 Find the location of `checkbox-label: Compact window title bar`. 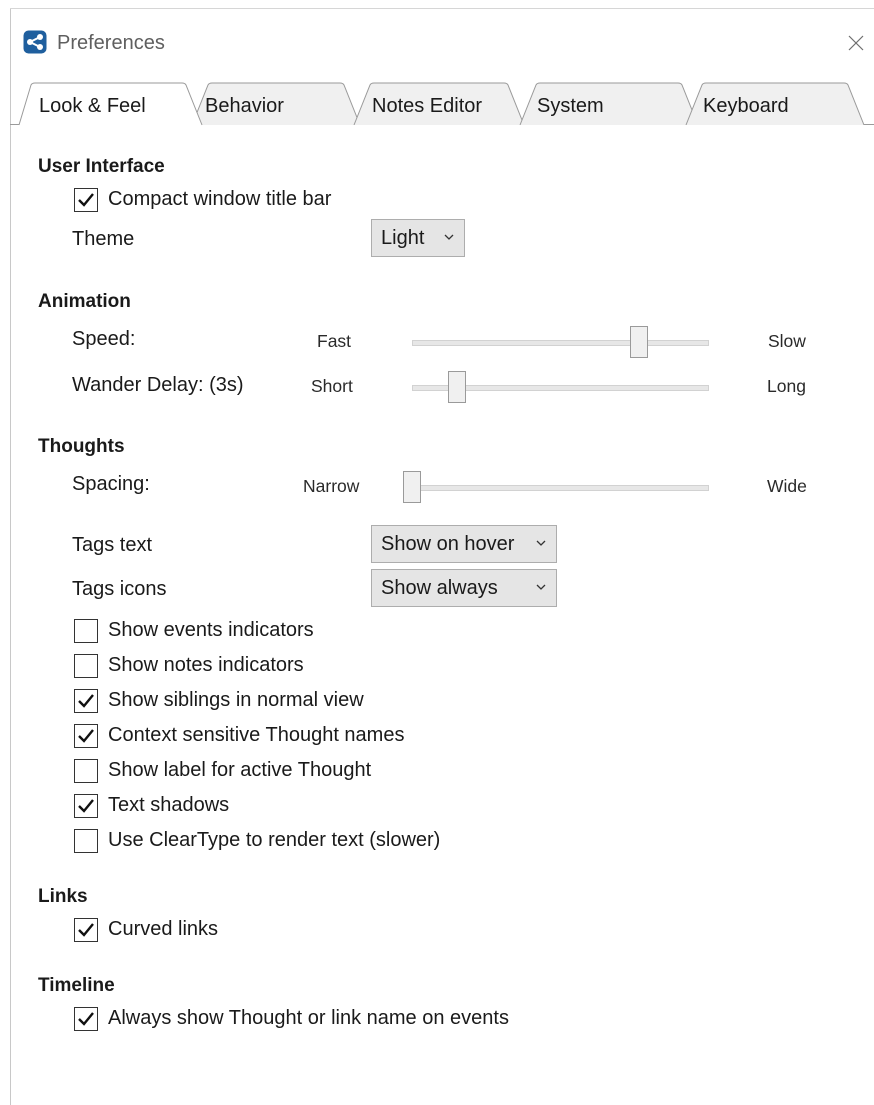

checkbox-label: Compact window title bar is located at coordinates (220, 199).